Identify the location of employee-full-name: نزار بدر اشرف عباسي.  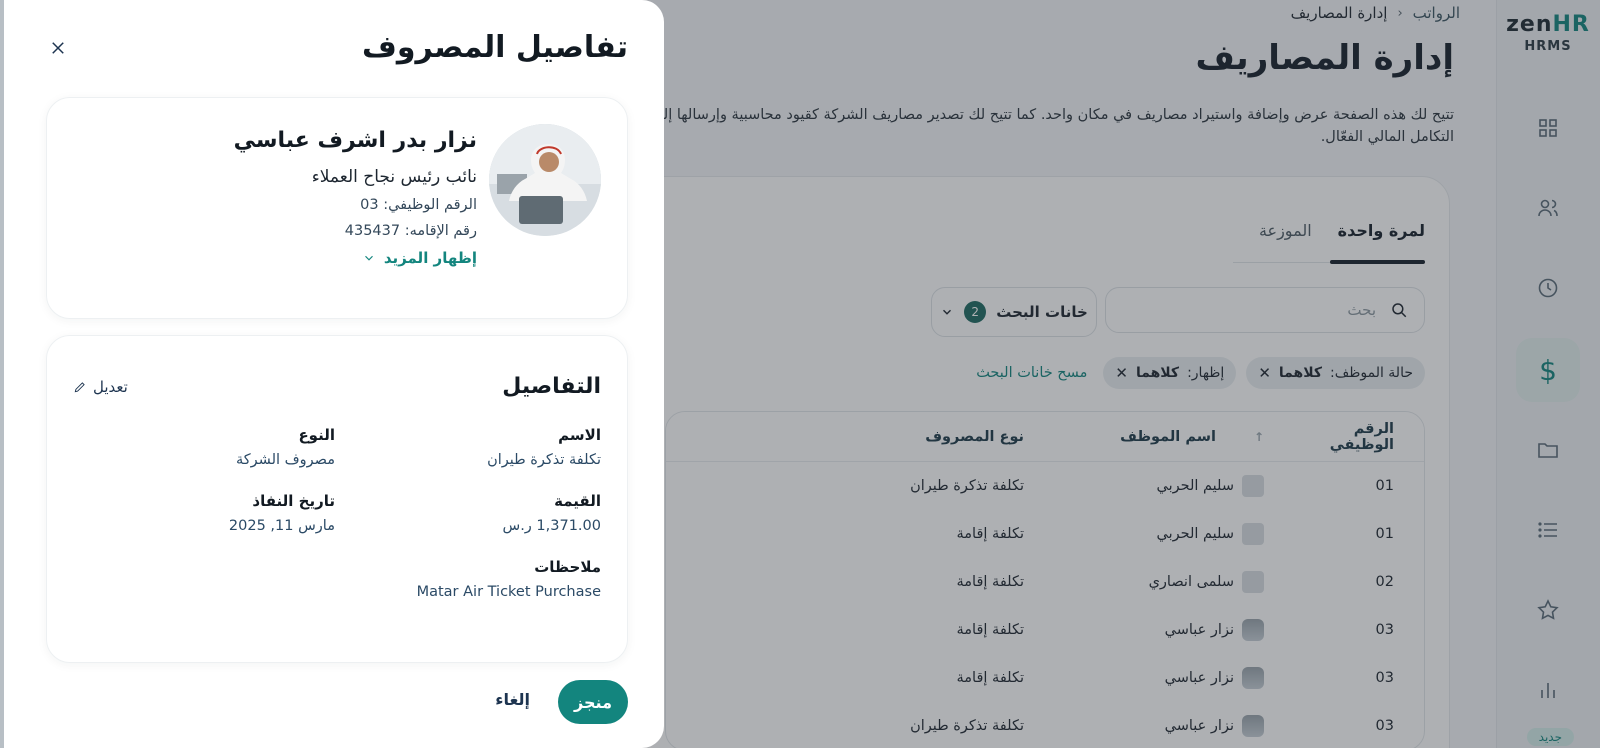
(355, 140).